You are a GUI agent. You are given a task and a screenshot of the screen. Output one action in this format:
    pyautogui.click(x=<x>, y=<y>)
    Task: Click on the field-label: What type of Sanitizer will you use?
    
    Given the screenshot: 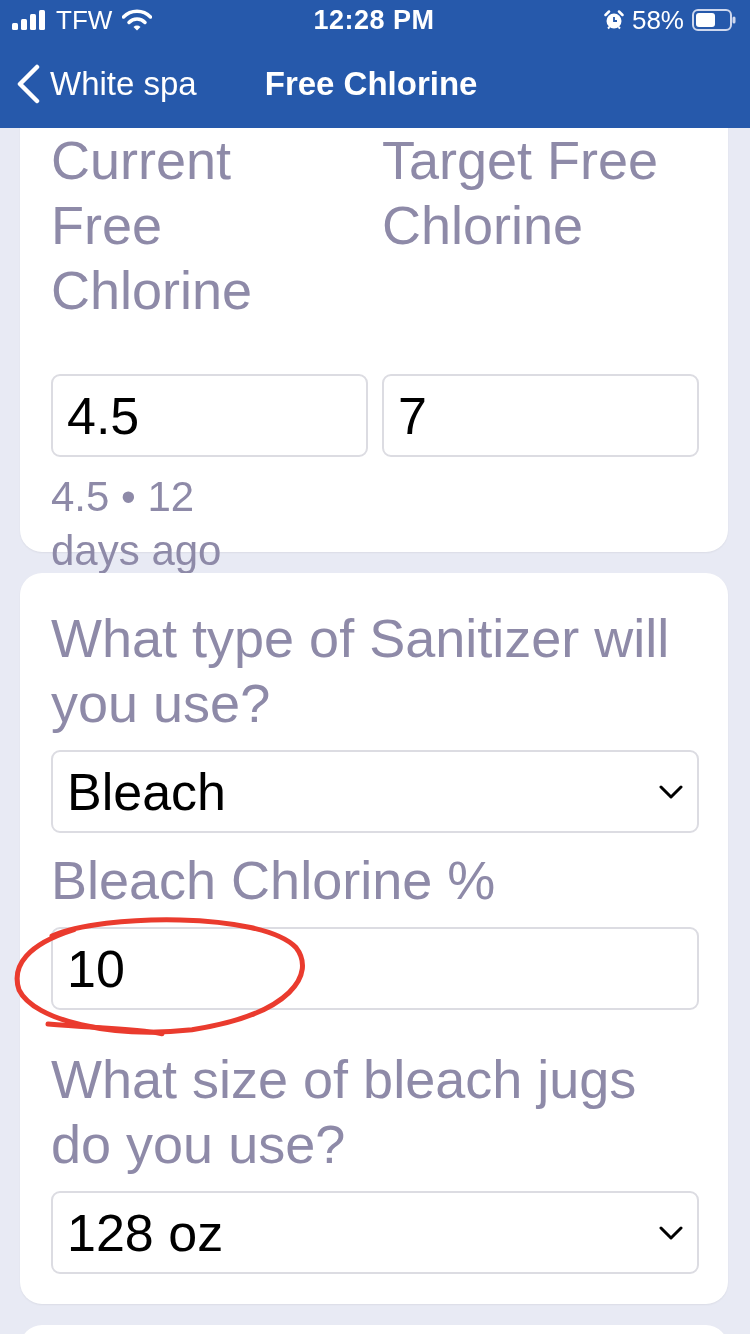 What is the action you would take?
    pyautogui.click(x=361, y=671)
    